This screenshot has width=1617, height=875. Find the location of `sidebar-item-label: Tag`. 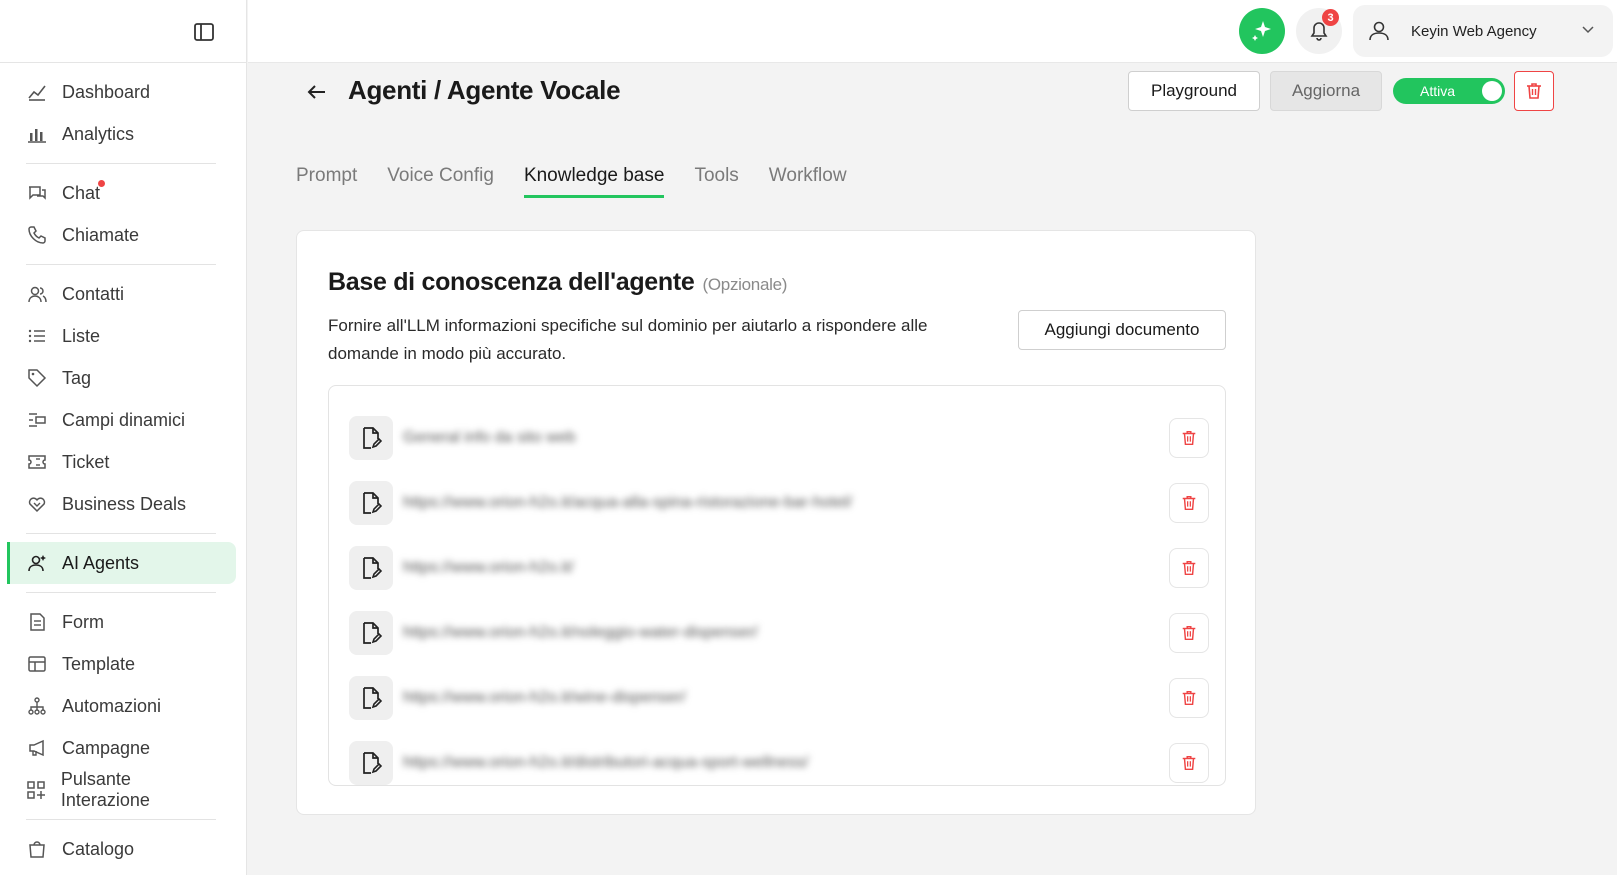

sidebar-item-label: Tag is located at coordinates (77, 377).